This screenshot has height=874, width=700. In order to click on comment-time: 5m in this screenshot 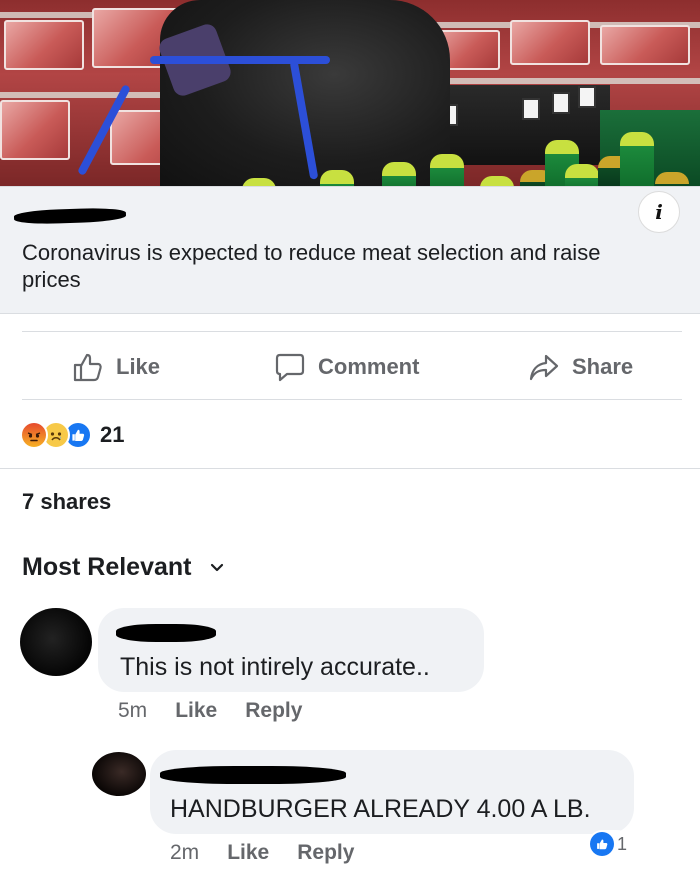, I will do `click(133, 710)`.